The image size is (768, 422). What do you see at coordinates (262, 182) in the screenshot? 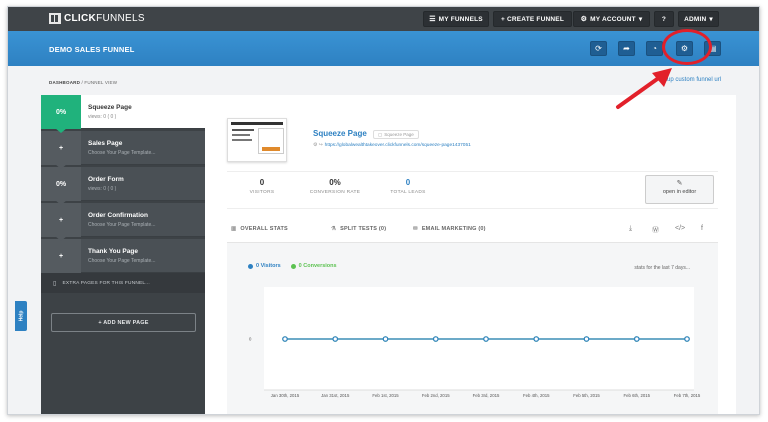
I see `stat-value: 0` at bounding box center [262, 182].